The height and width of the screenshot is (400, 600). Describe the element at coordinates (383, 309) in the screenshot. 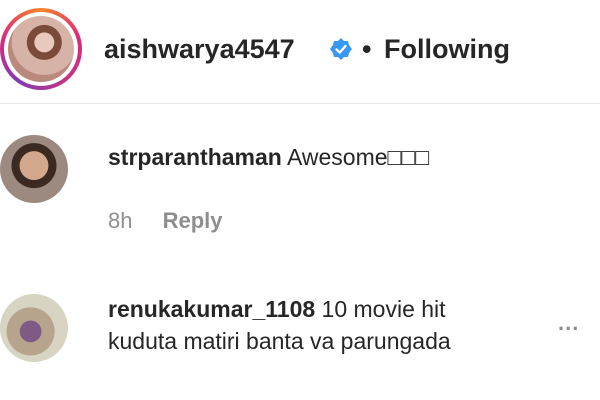

I see `comment-body: 10 movie hit` at that location.